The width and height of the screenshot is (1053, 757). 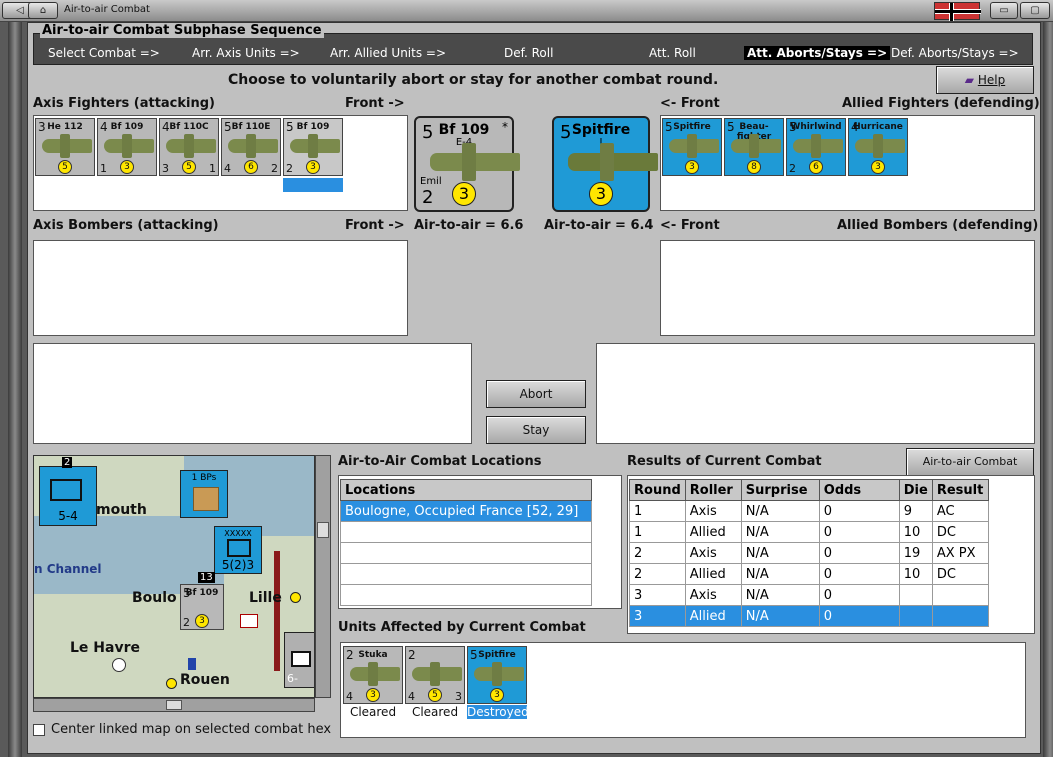 I want to click on results-cell: AX PX, so click(x=960, y=553).